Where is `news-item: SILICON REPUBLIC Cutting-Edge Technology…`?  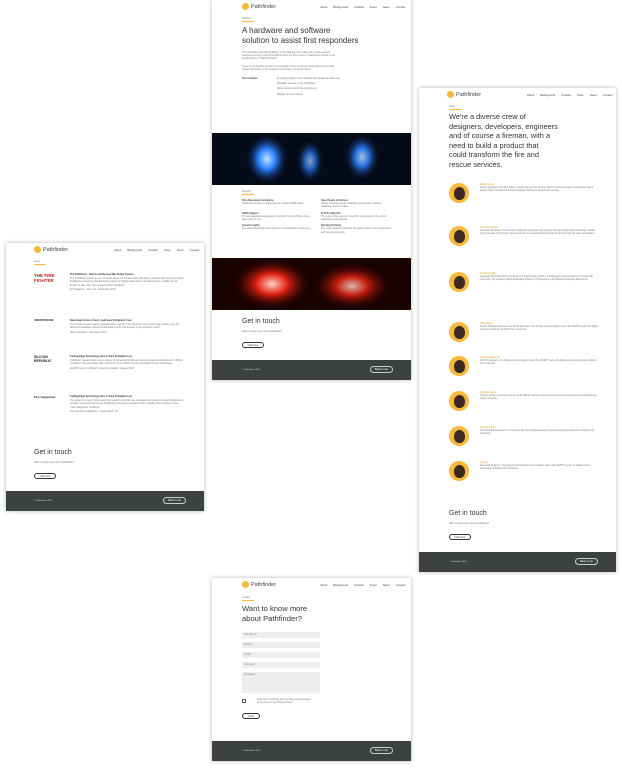
news-item: SILICON REPUBLIC Cutting-Edge Technology… is located at coordinates (109, 374).